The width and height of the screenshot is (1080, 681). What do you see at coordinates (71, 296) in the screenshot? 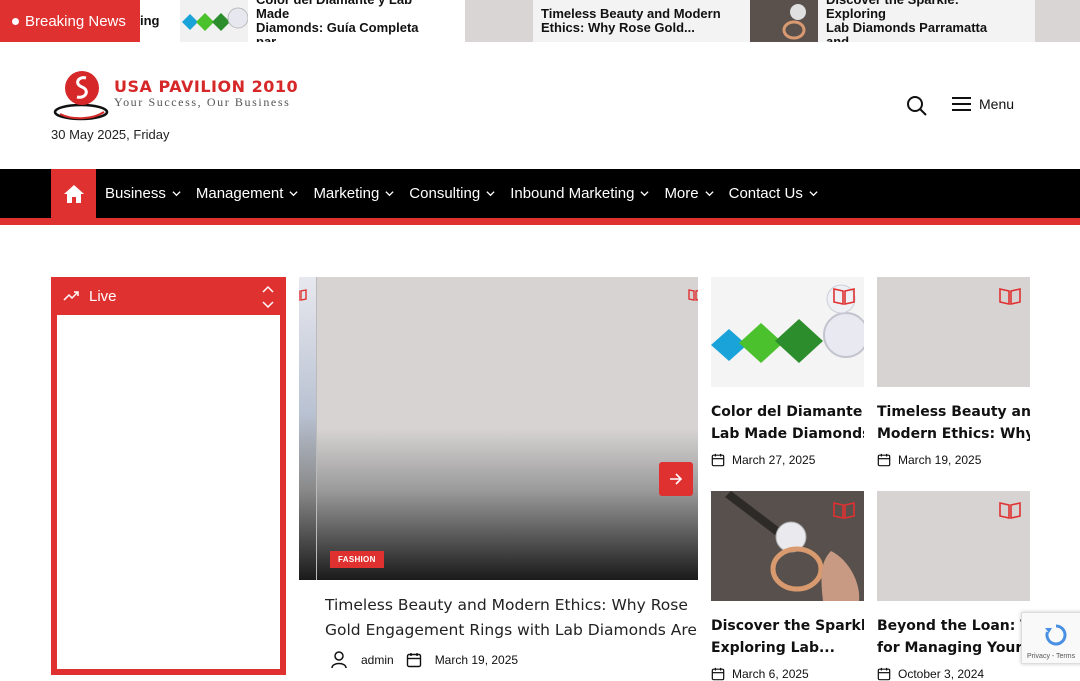
I see `trending-icon` at bounding box center [71, 296].